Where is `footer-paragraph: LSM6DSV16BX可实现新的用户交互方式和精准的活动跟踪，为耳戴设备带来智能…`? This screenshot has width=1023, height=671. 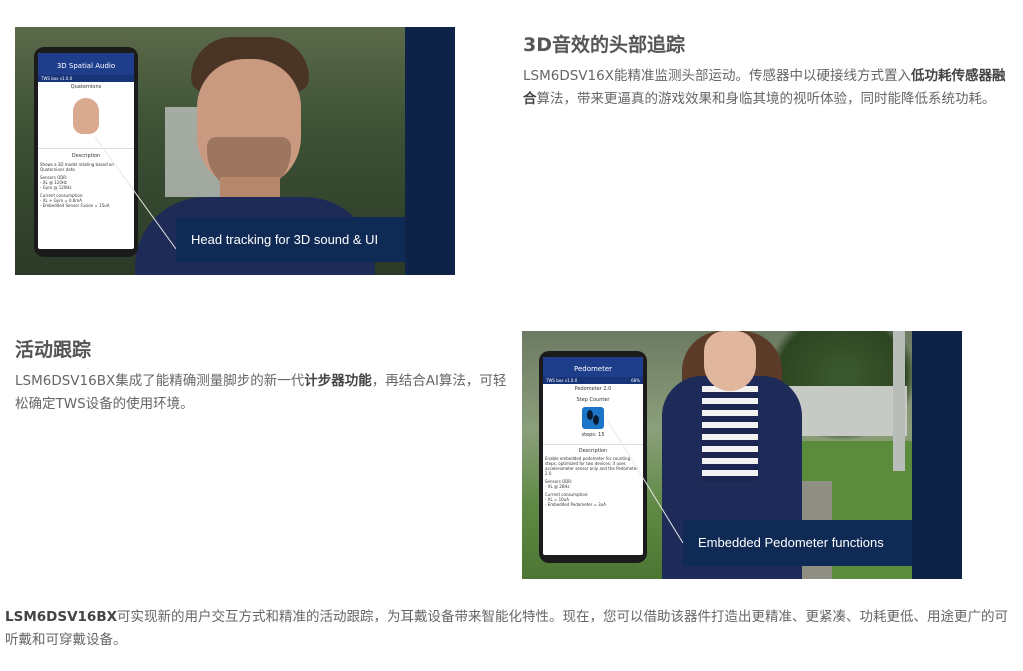
footer-paragraph: LSM6DSV16BX可实现新的用户交互方式和精准的活动跟踪，为耳戴设备带来智能… is located at coordinates (512, 629).